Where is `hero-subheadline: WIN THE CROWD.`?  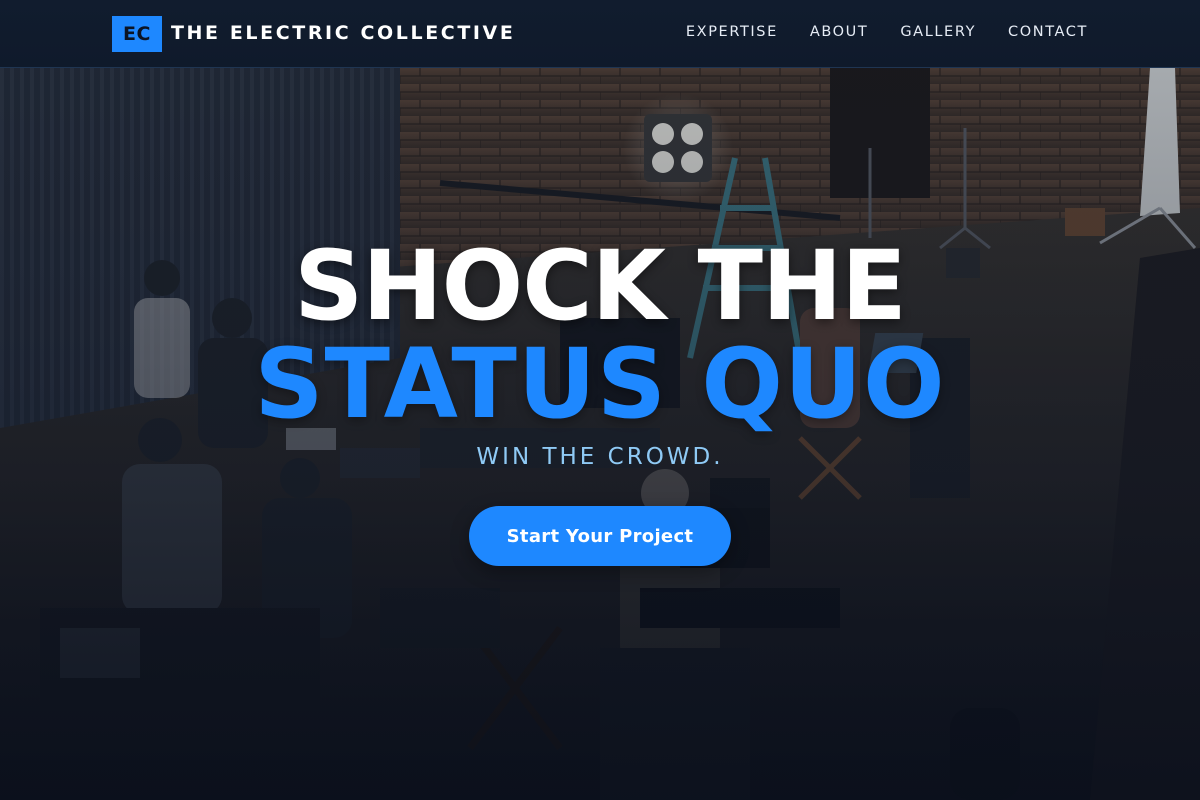 hero-subheadline: WIN THE CROWD. is located at coordinates (600, 457).